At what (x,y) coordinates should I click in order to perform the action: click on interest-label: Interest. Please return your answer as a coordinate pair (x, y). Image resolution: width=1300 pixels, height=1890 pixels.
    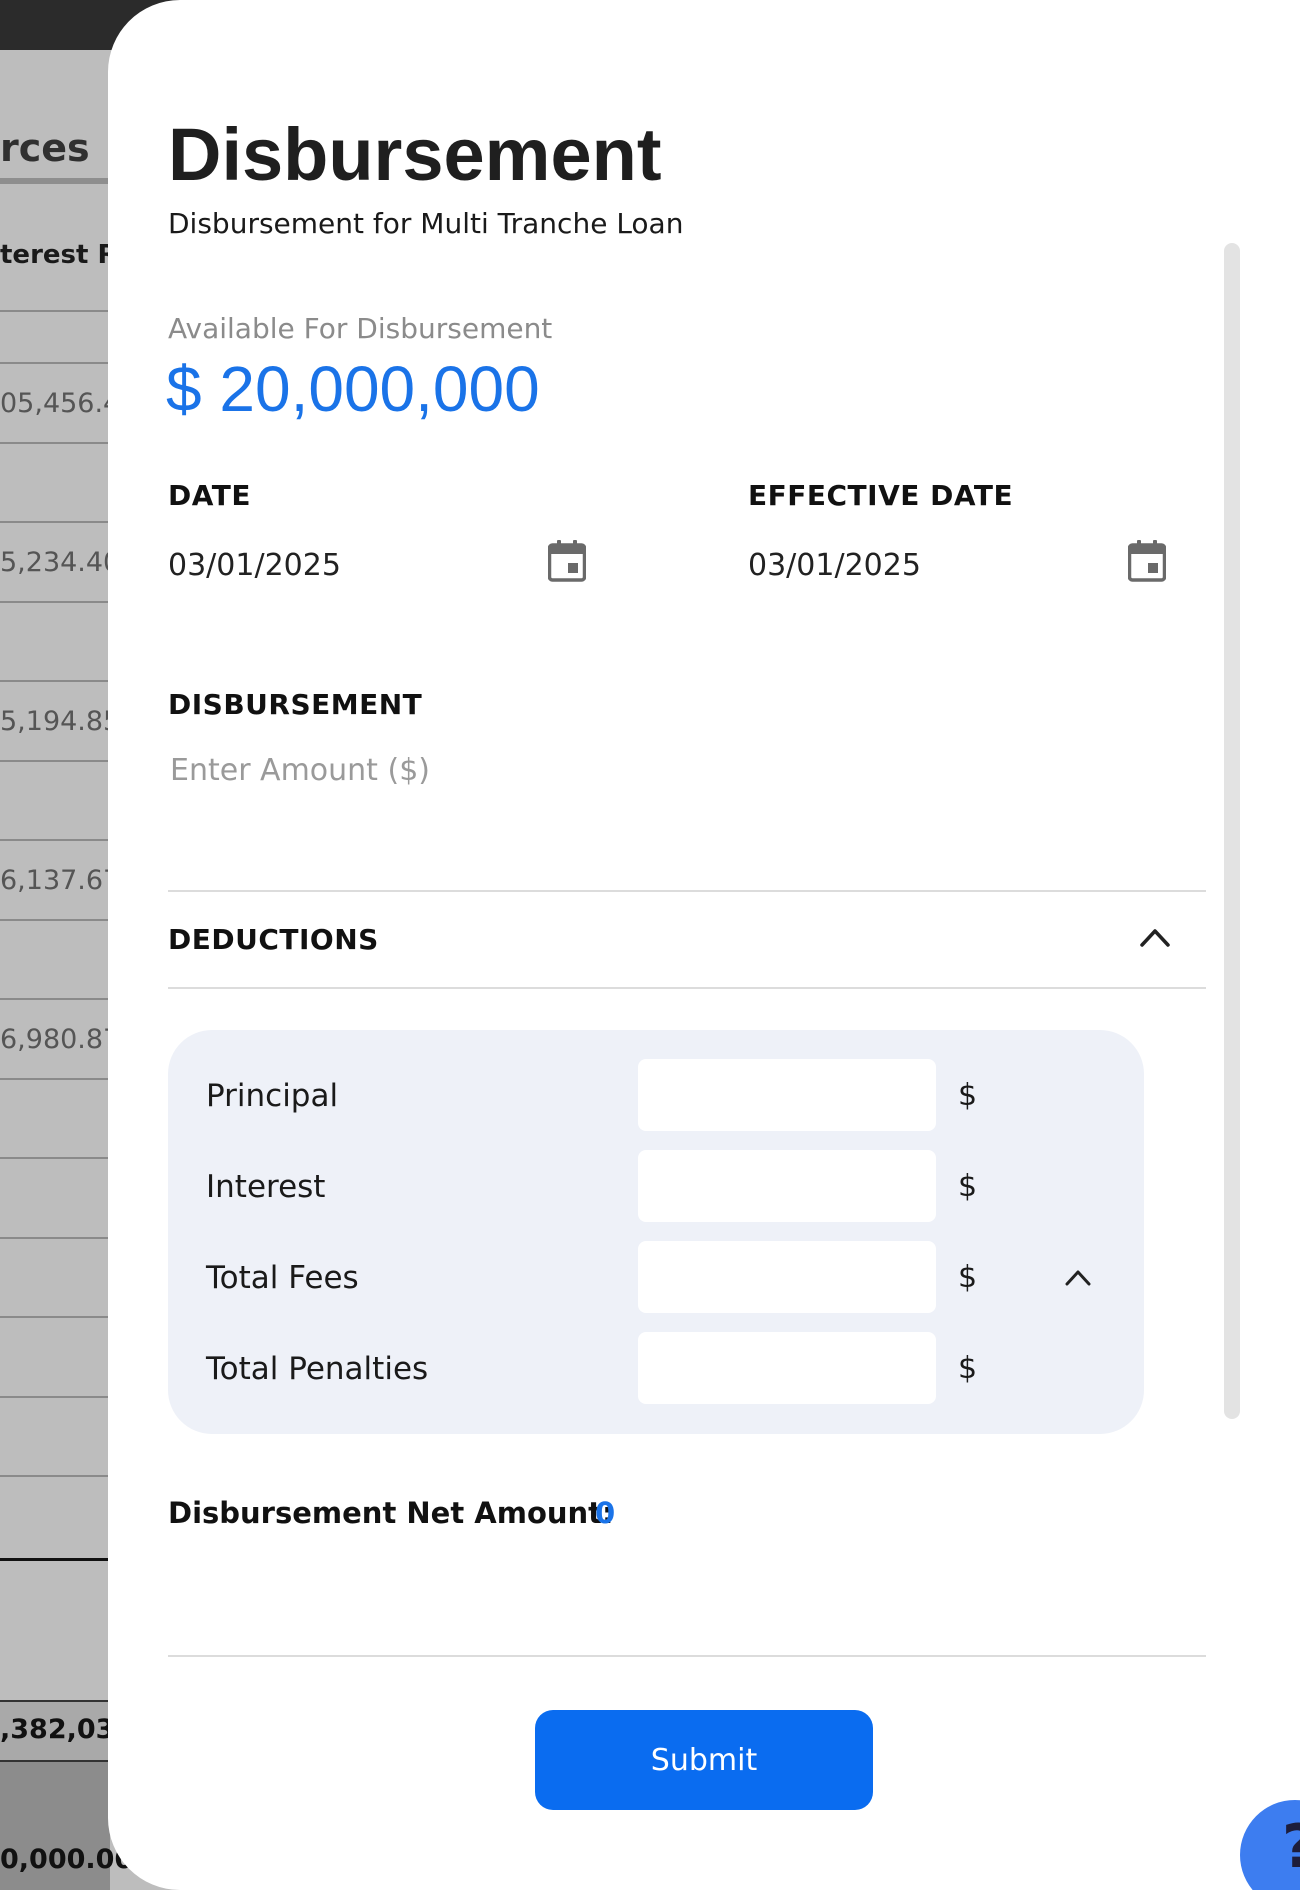
    Looking at the image, I should click on (266, 1187).